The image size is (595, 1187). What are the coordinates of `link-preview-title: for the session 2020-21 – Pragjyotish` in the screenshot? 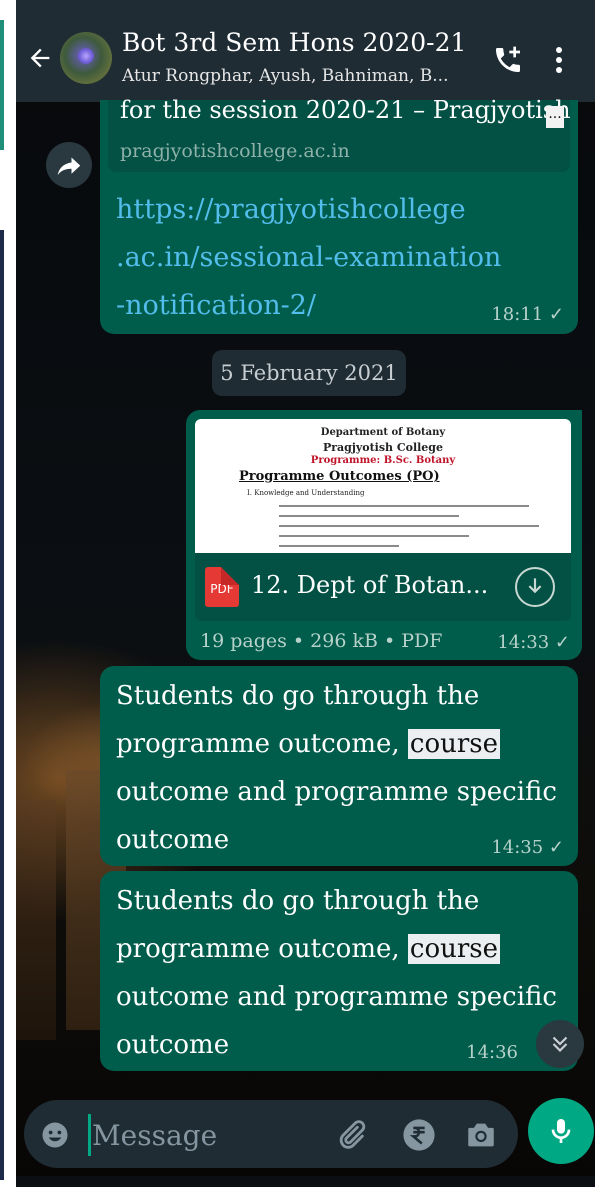 It's located at (345, 110).